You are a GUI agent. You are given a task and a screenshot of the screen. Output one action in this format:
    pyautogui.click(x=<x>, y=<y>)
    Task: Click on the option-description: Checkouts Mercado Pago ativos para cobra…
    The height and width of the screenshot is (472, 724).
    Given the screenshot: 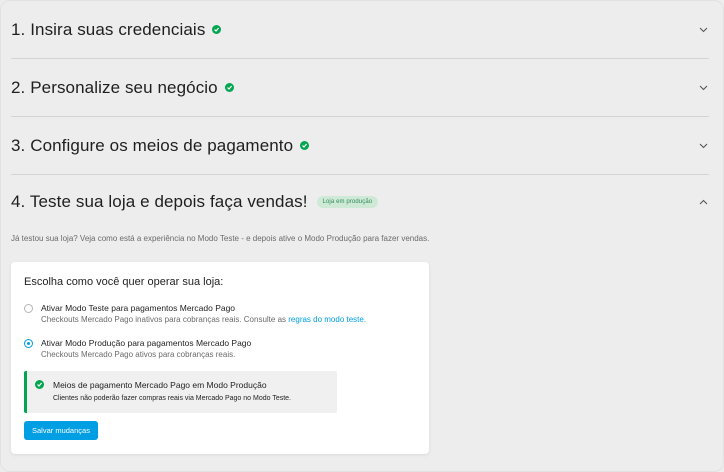 What is the action you would take?
    pyautogui.click(x=138, y=354)
    